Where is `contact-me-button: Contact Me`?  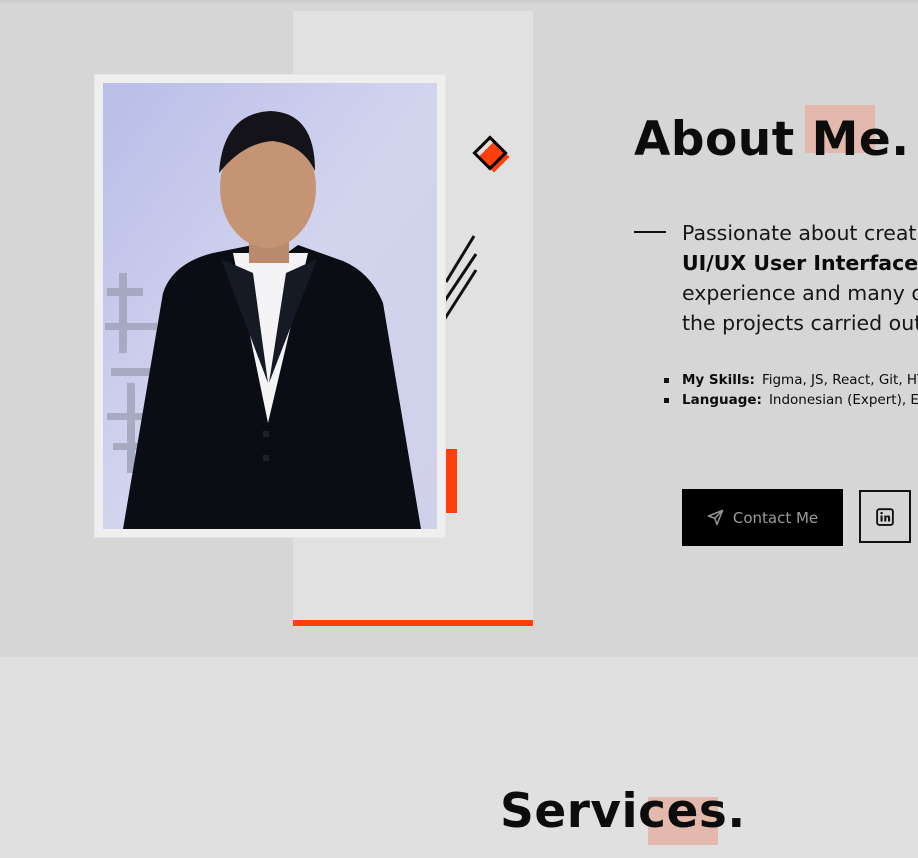 contact-me-button: Contact Me is located at coordinates (762, 517).